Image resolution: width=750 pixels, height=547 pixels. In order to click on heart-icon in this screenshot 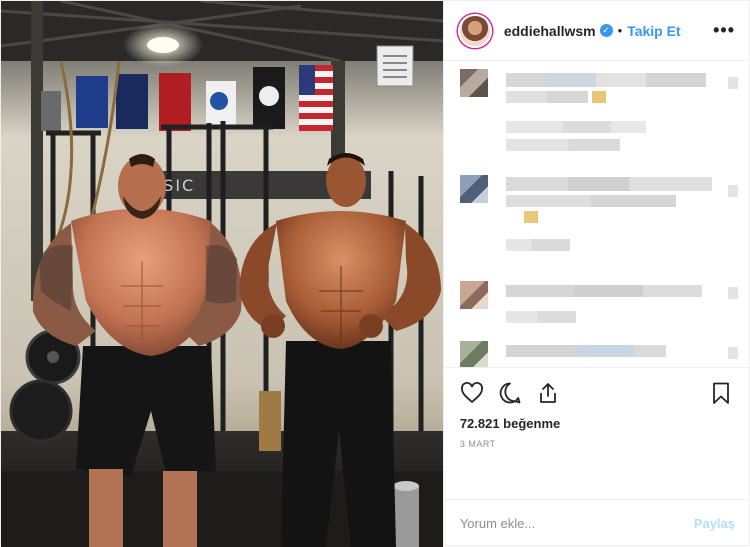, I will do `click(472, 393)`.